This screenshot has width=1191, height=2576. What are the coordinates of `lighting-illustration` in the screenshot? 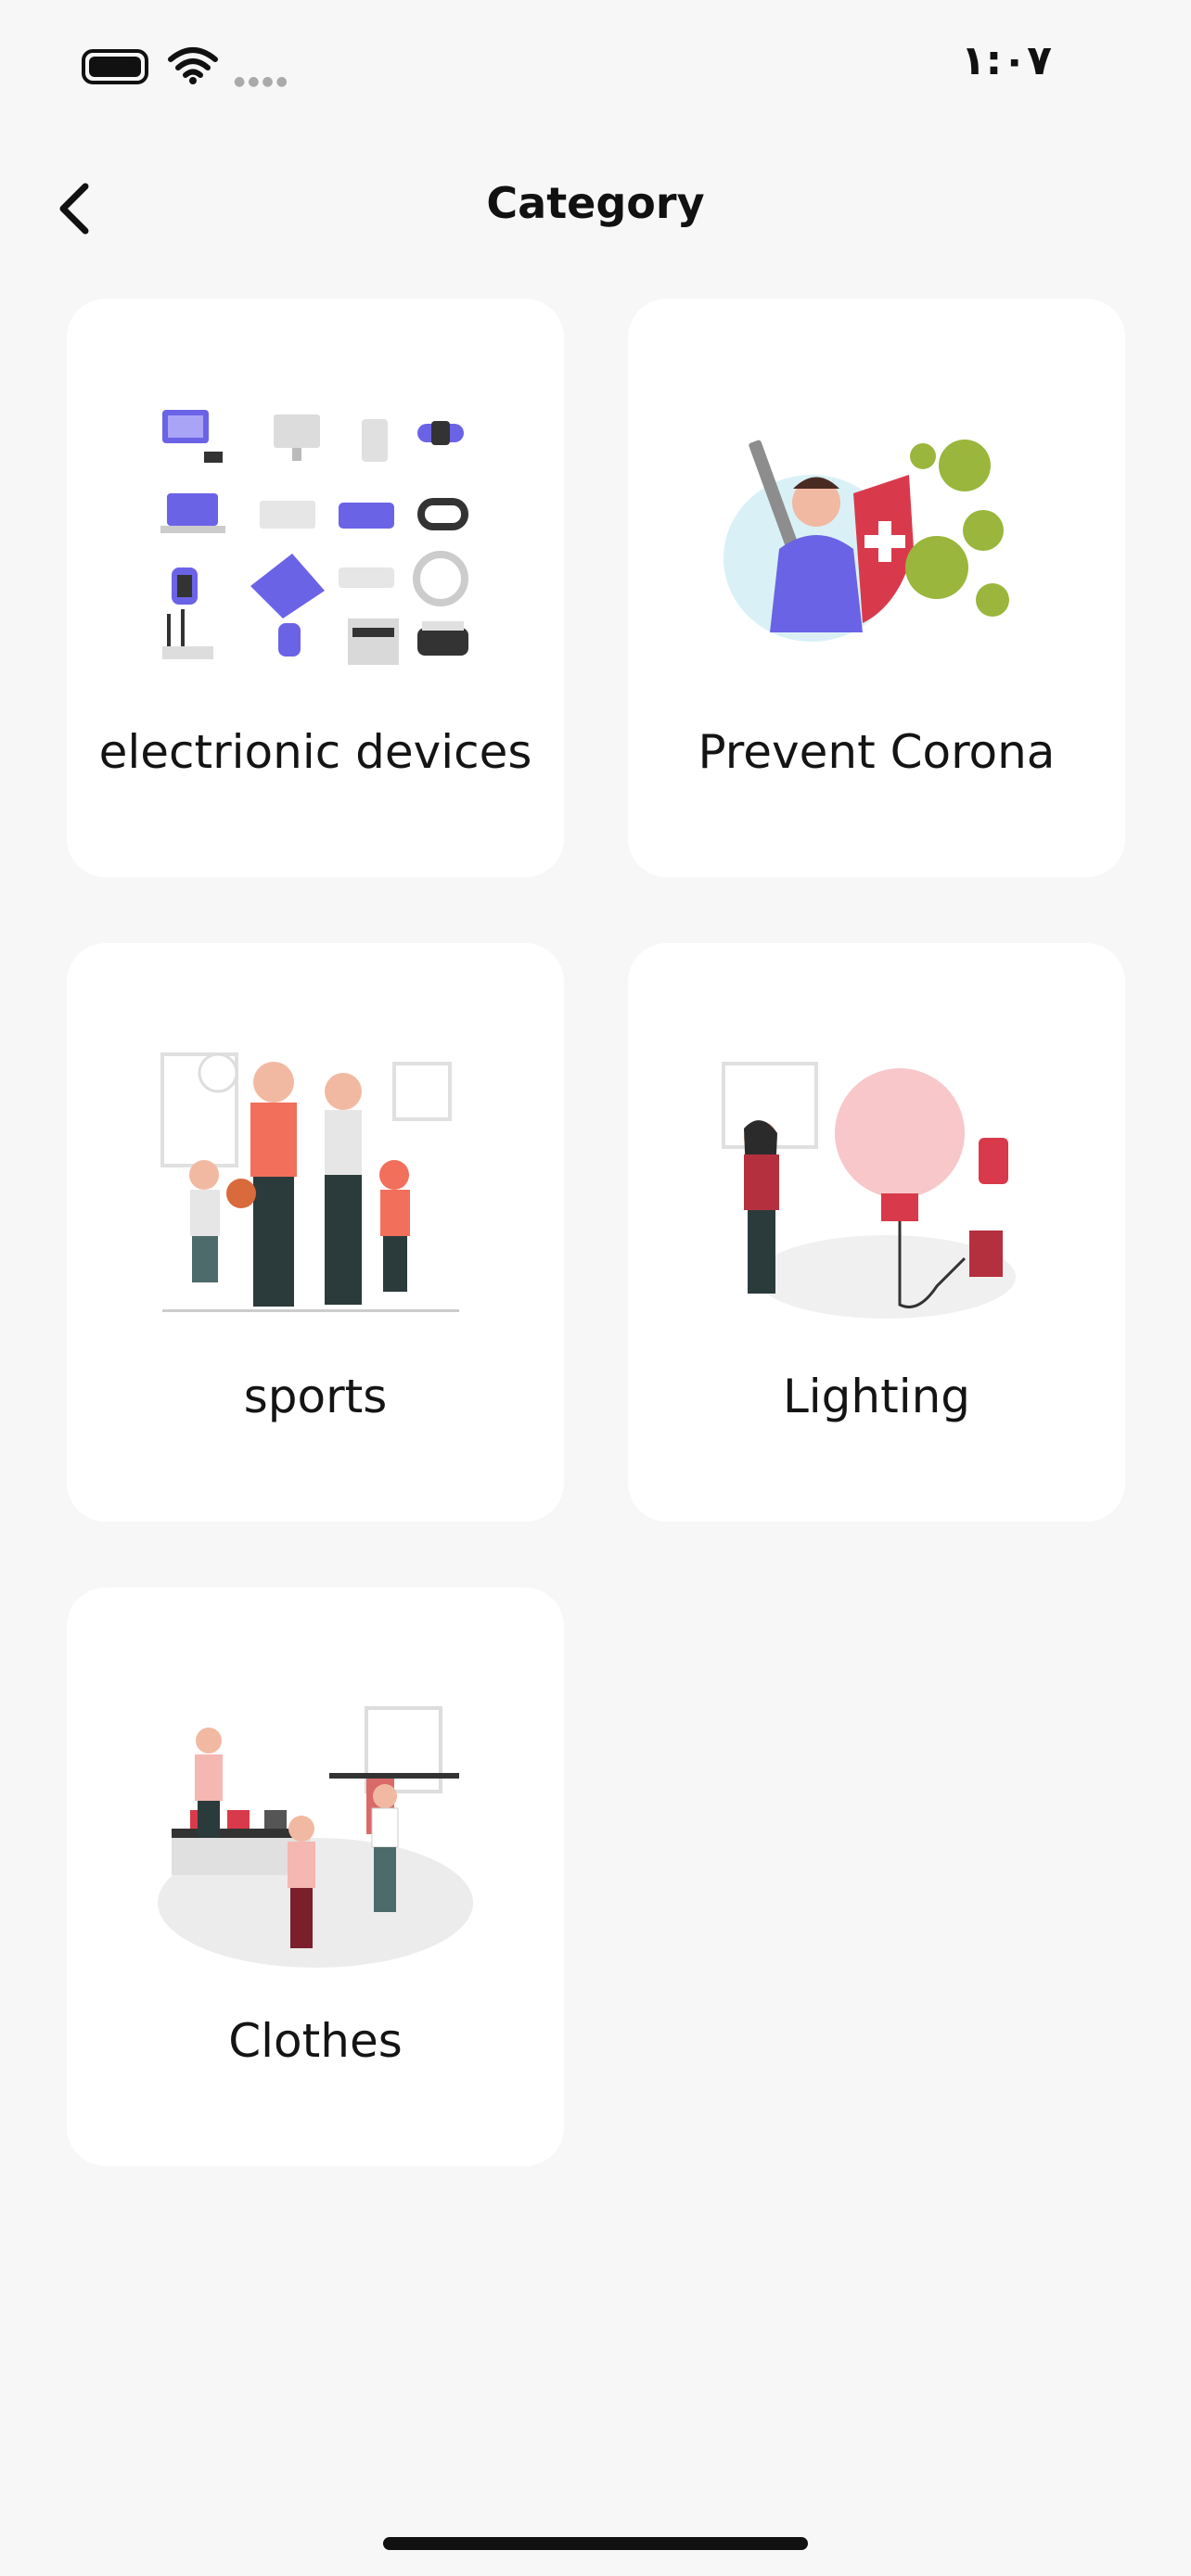 It's located at (869, 1190).